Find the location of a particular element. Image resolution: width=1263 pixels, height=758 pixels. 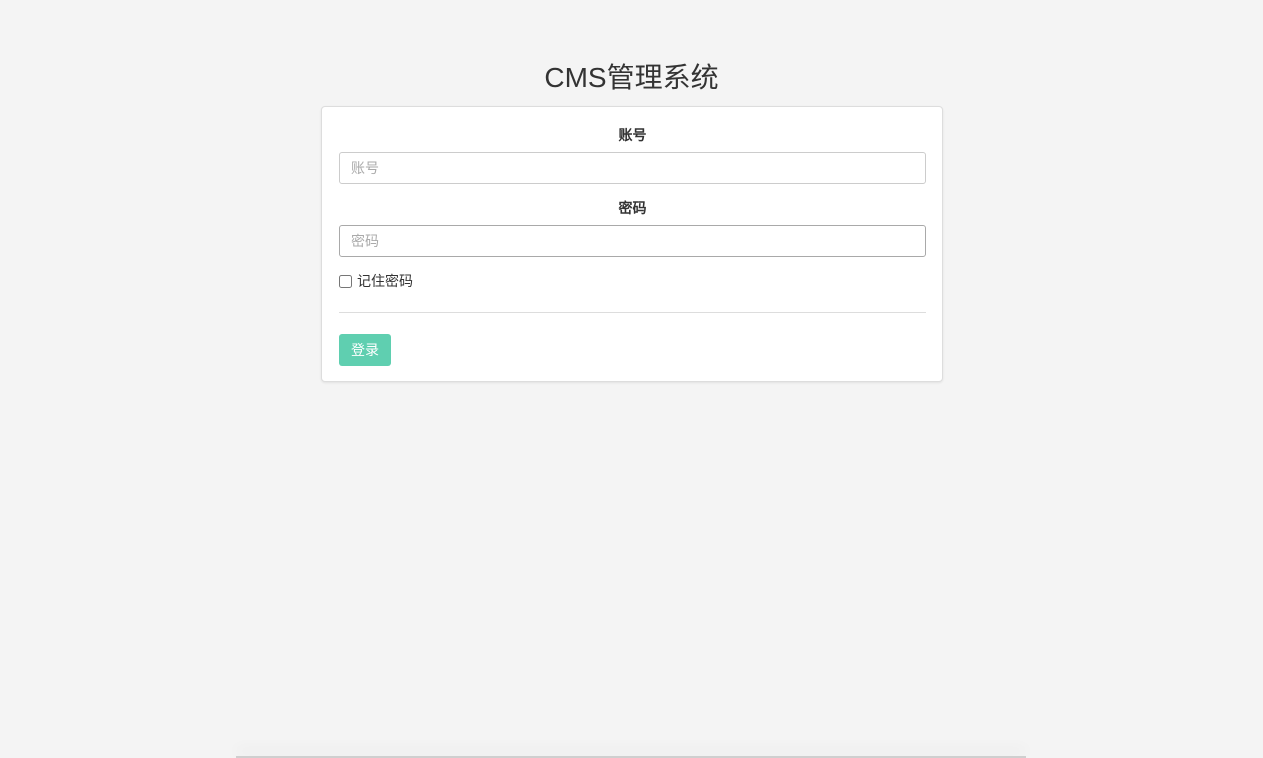

page-title: CMS管理系统 is located at coordinates (631, 77).